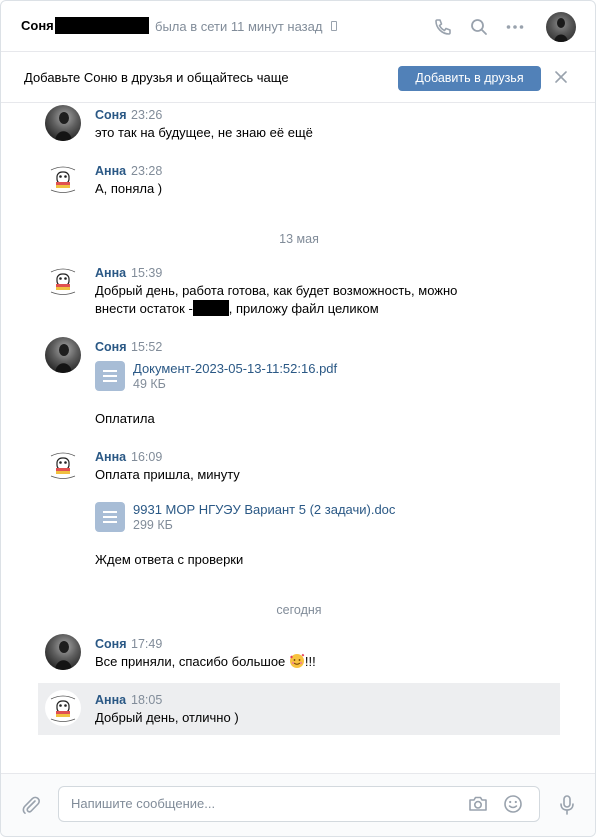 The height and width of the screenshot is (837, 596). Describe the element at coordinates (515, 27) in the screenshot. I see `more-icon` at that location.